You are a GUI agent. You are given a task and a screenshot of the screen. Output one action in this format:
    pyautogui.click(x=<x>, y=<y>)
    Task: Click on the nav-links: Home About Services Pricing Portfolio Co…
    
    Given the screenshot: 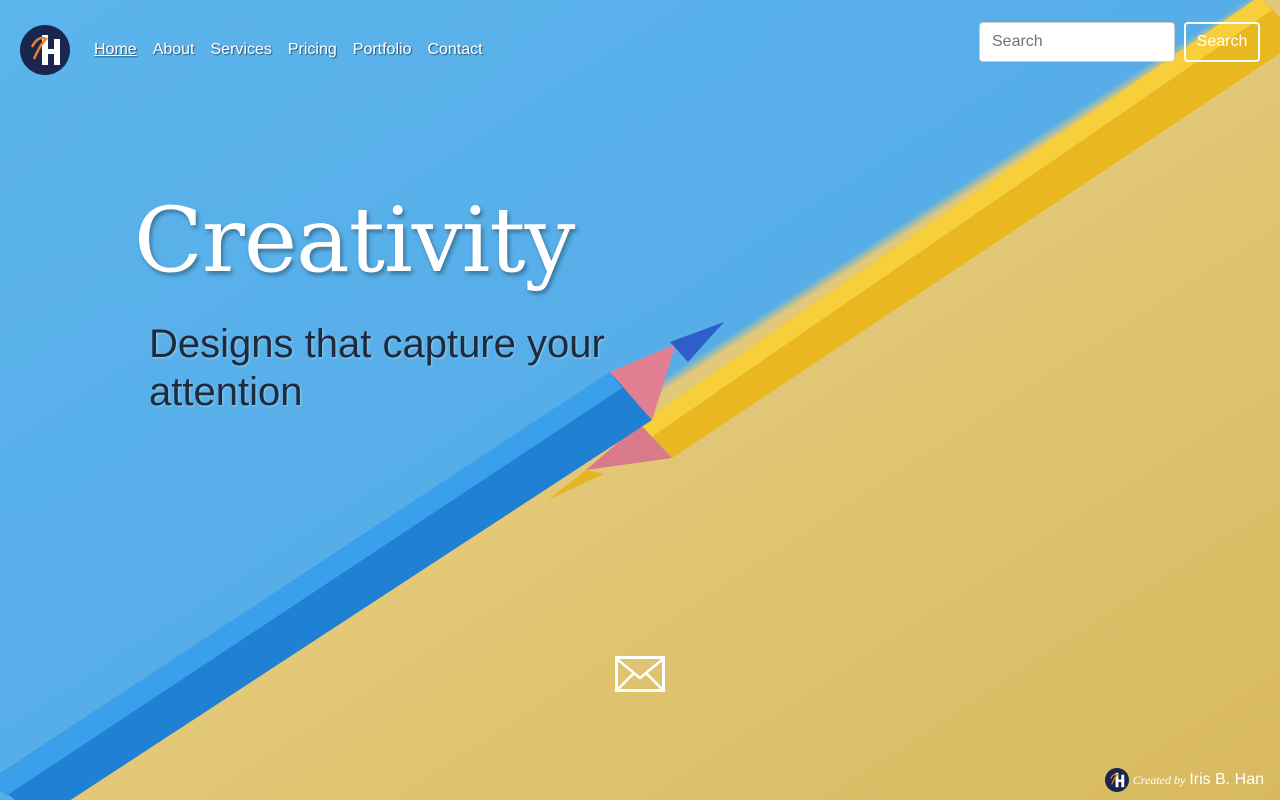 What is the action you would take?
    pyautogui.click(x=296, y=50)
    